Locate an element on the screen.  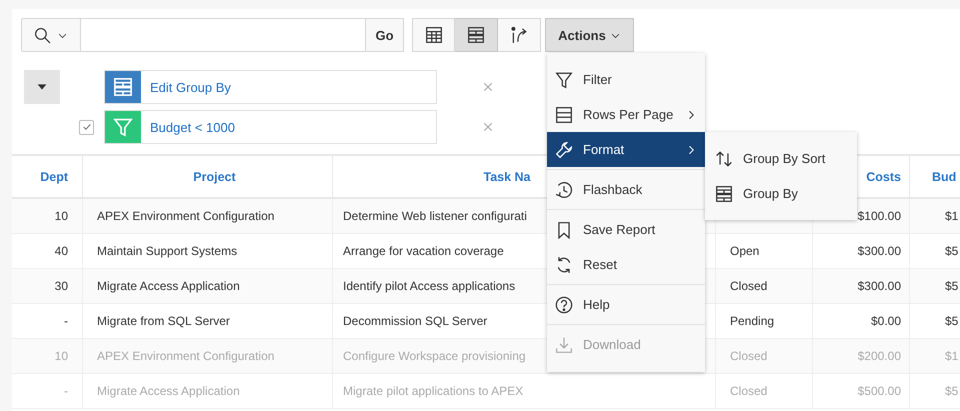
wrench-icon is located at coordinates (564, 149).